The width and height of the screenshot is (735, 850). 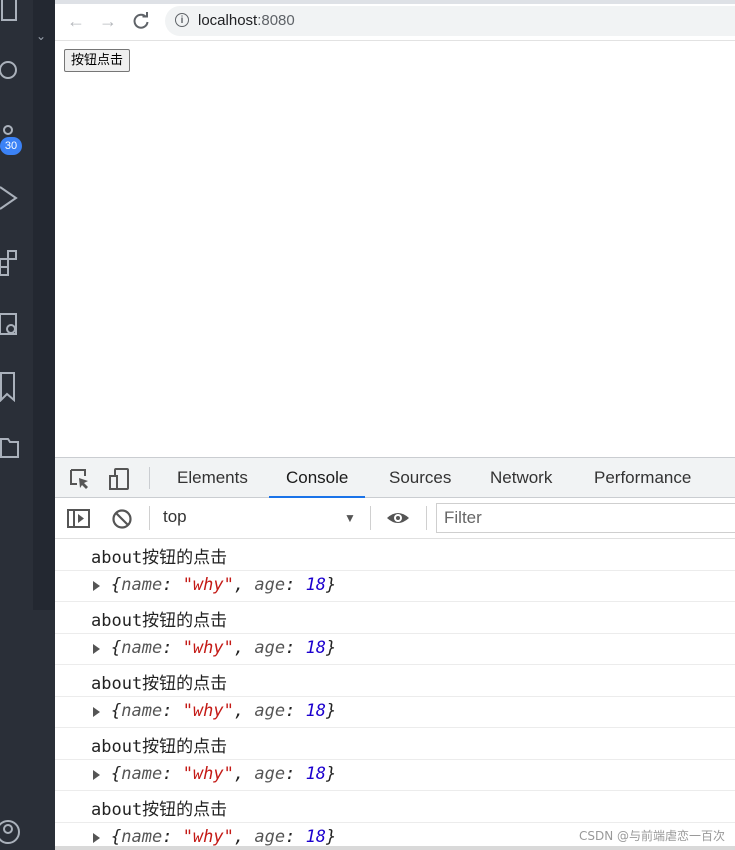 I want to click on url-port: :8080, so click(x=276, y=20).